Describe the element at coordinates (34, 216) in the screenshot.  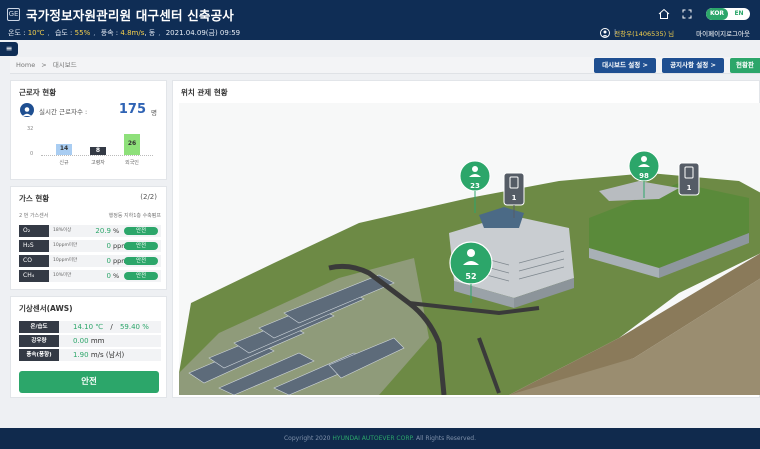
I see `gas-sensor-label: 2 번 가스센서` at that location.